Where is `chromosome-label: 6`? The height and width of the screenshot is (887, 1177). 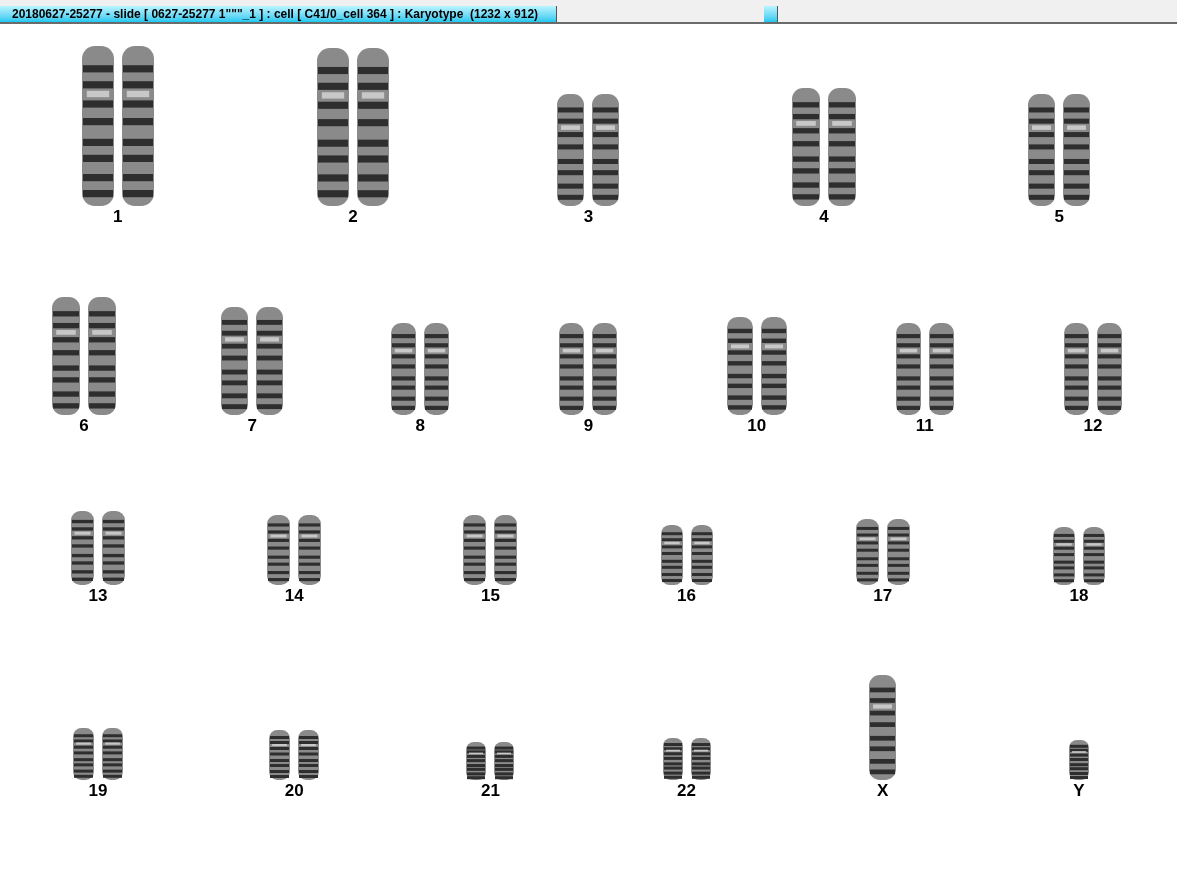
chromosome-label: 6 is located at coordinates (84, 426).